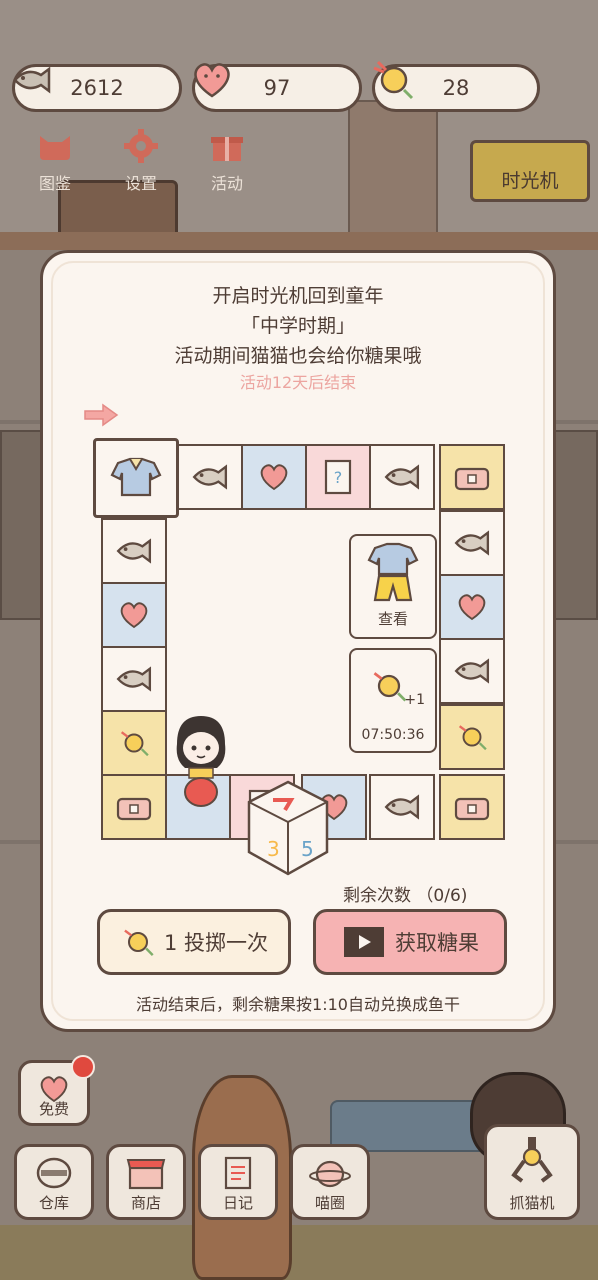  I want to click on dice-icon: 3 5, so click(288, 828).